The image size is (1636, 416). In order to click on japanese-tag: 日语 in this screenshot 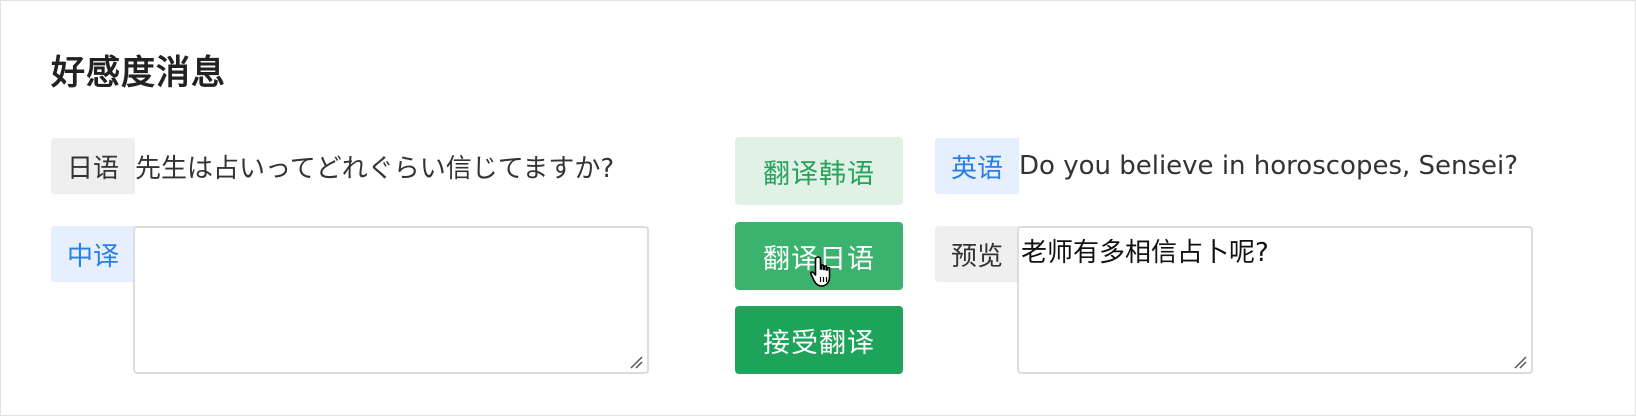, I will do `click(93, 166)`.